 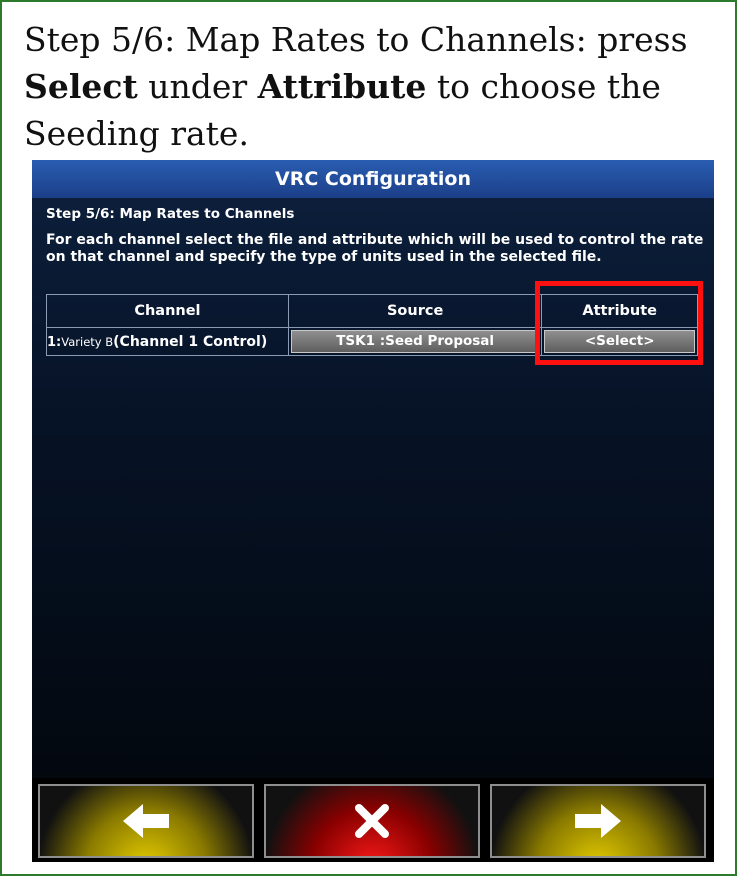 I want to click on source-cell: TSK1 :Seed Proposal, so click(x=415, y=341).